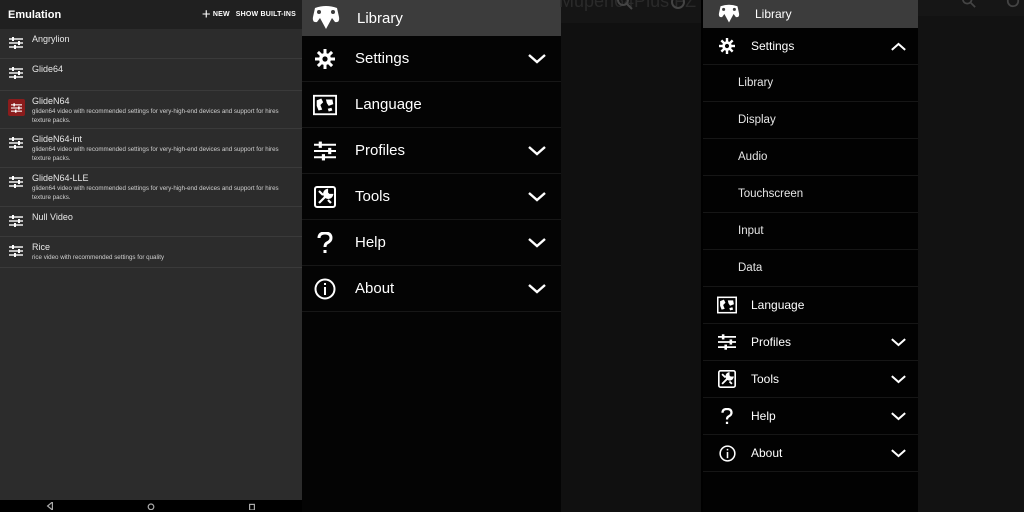 The image size is (1024, 512). Describe the element at coordinates (151, 75) in the screenshot. I see `profile-row-glide64: Glide64` at that location.